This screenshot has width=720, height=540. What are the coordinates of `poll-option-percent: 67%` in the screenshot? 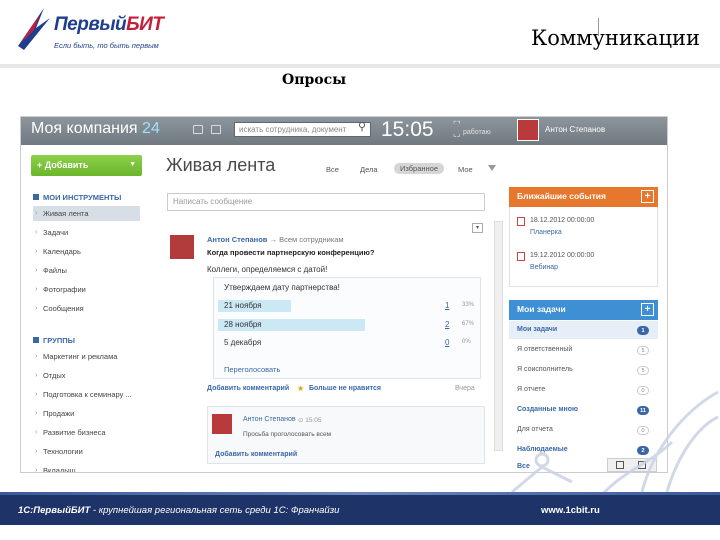 It's located at (468, 324).